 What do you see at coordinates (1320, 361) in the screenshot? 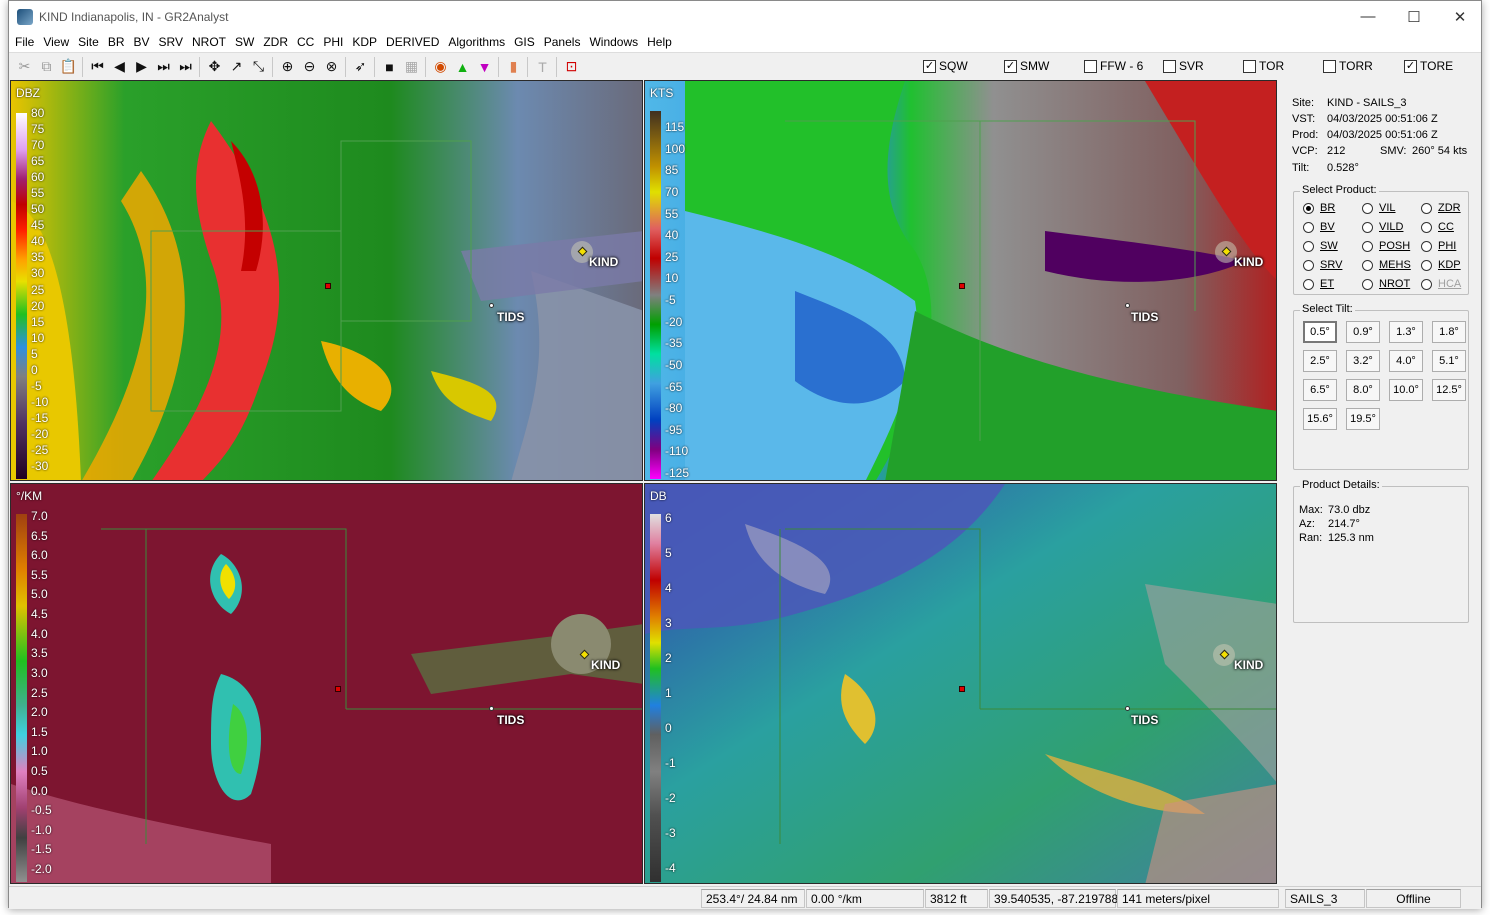
I see `tilt-button: 2.5°` at bounding box center [1320, 361].